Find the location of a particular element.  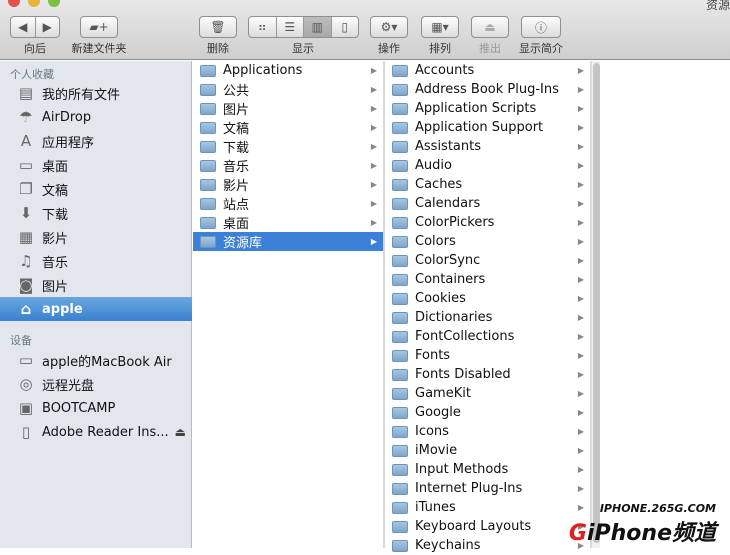

scrollbar is located at coordinates (595, 304).